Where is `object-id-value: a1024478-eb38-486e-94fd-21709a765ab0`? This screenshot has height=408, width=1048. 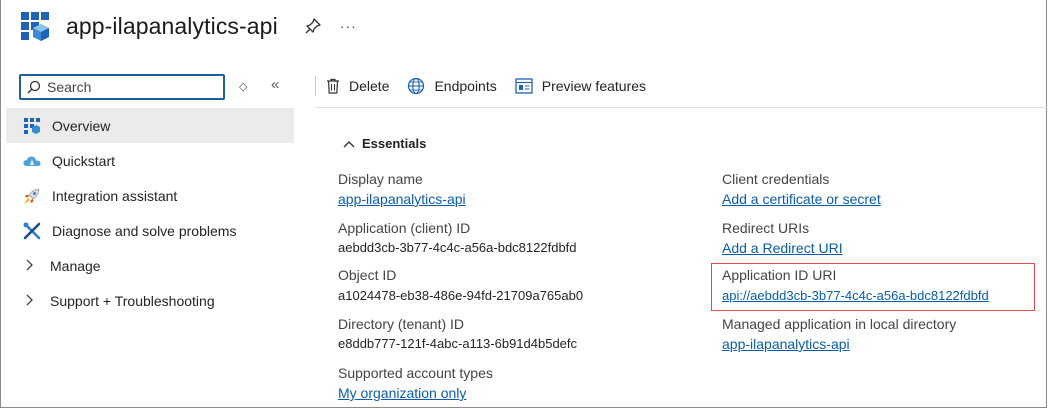 object-id-value: a1024478-eb38-486e-94fd-21709a765ab0 is located at coordinates (461, 295).